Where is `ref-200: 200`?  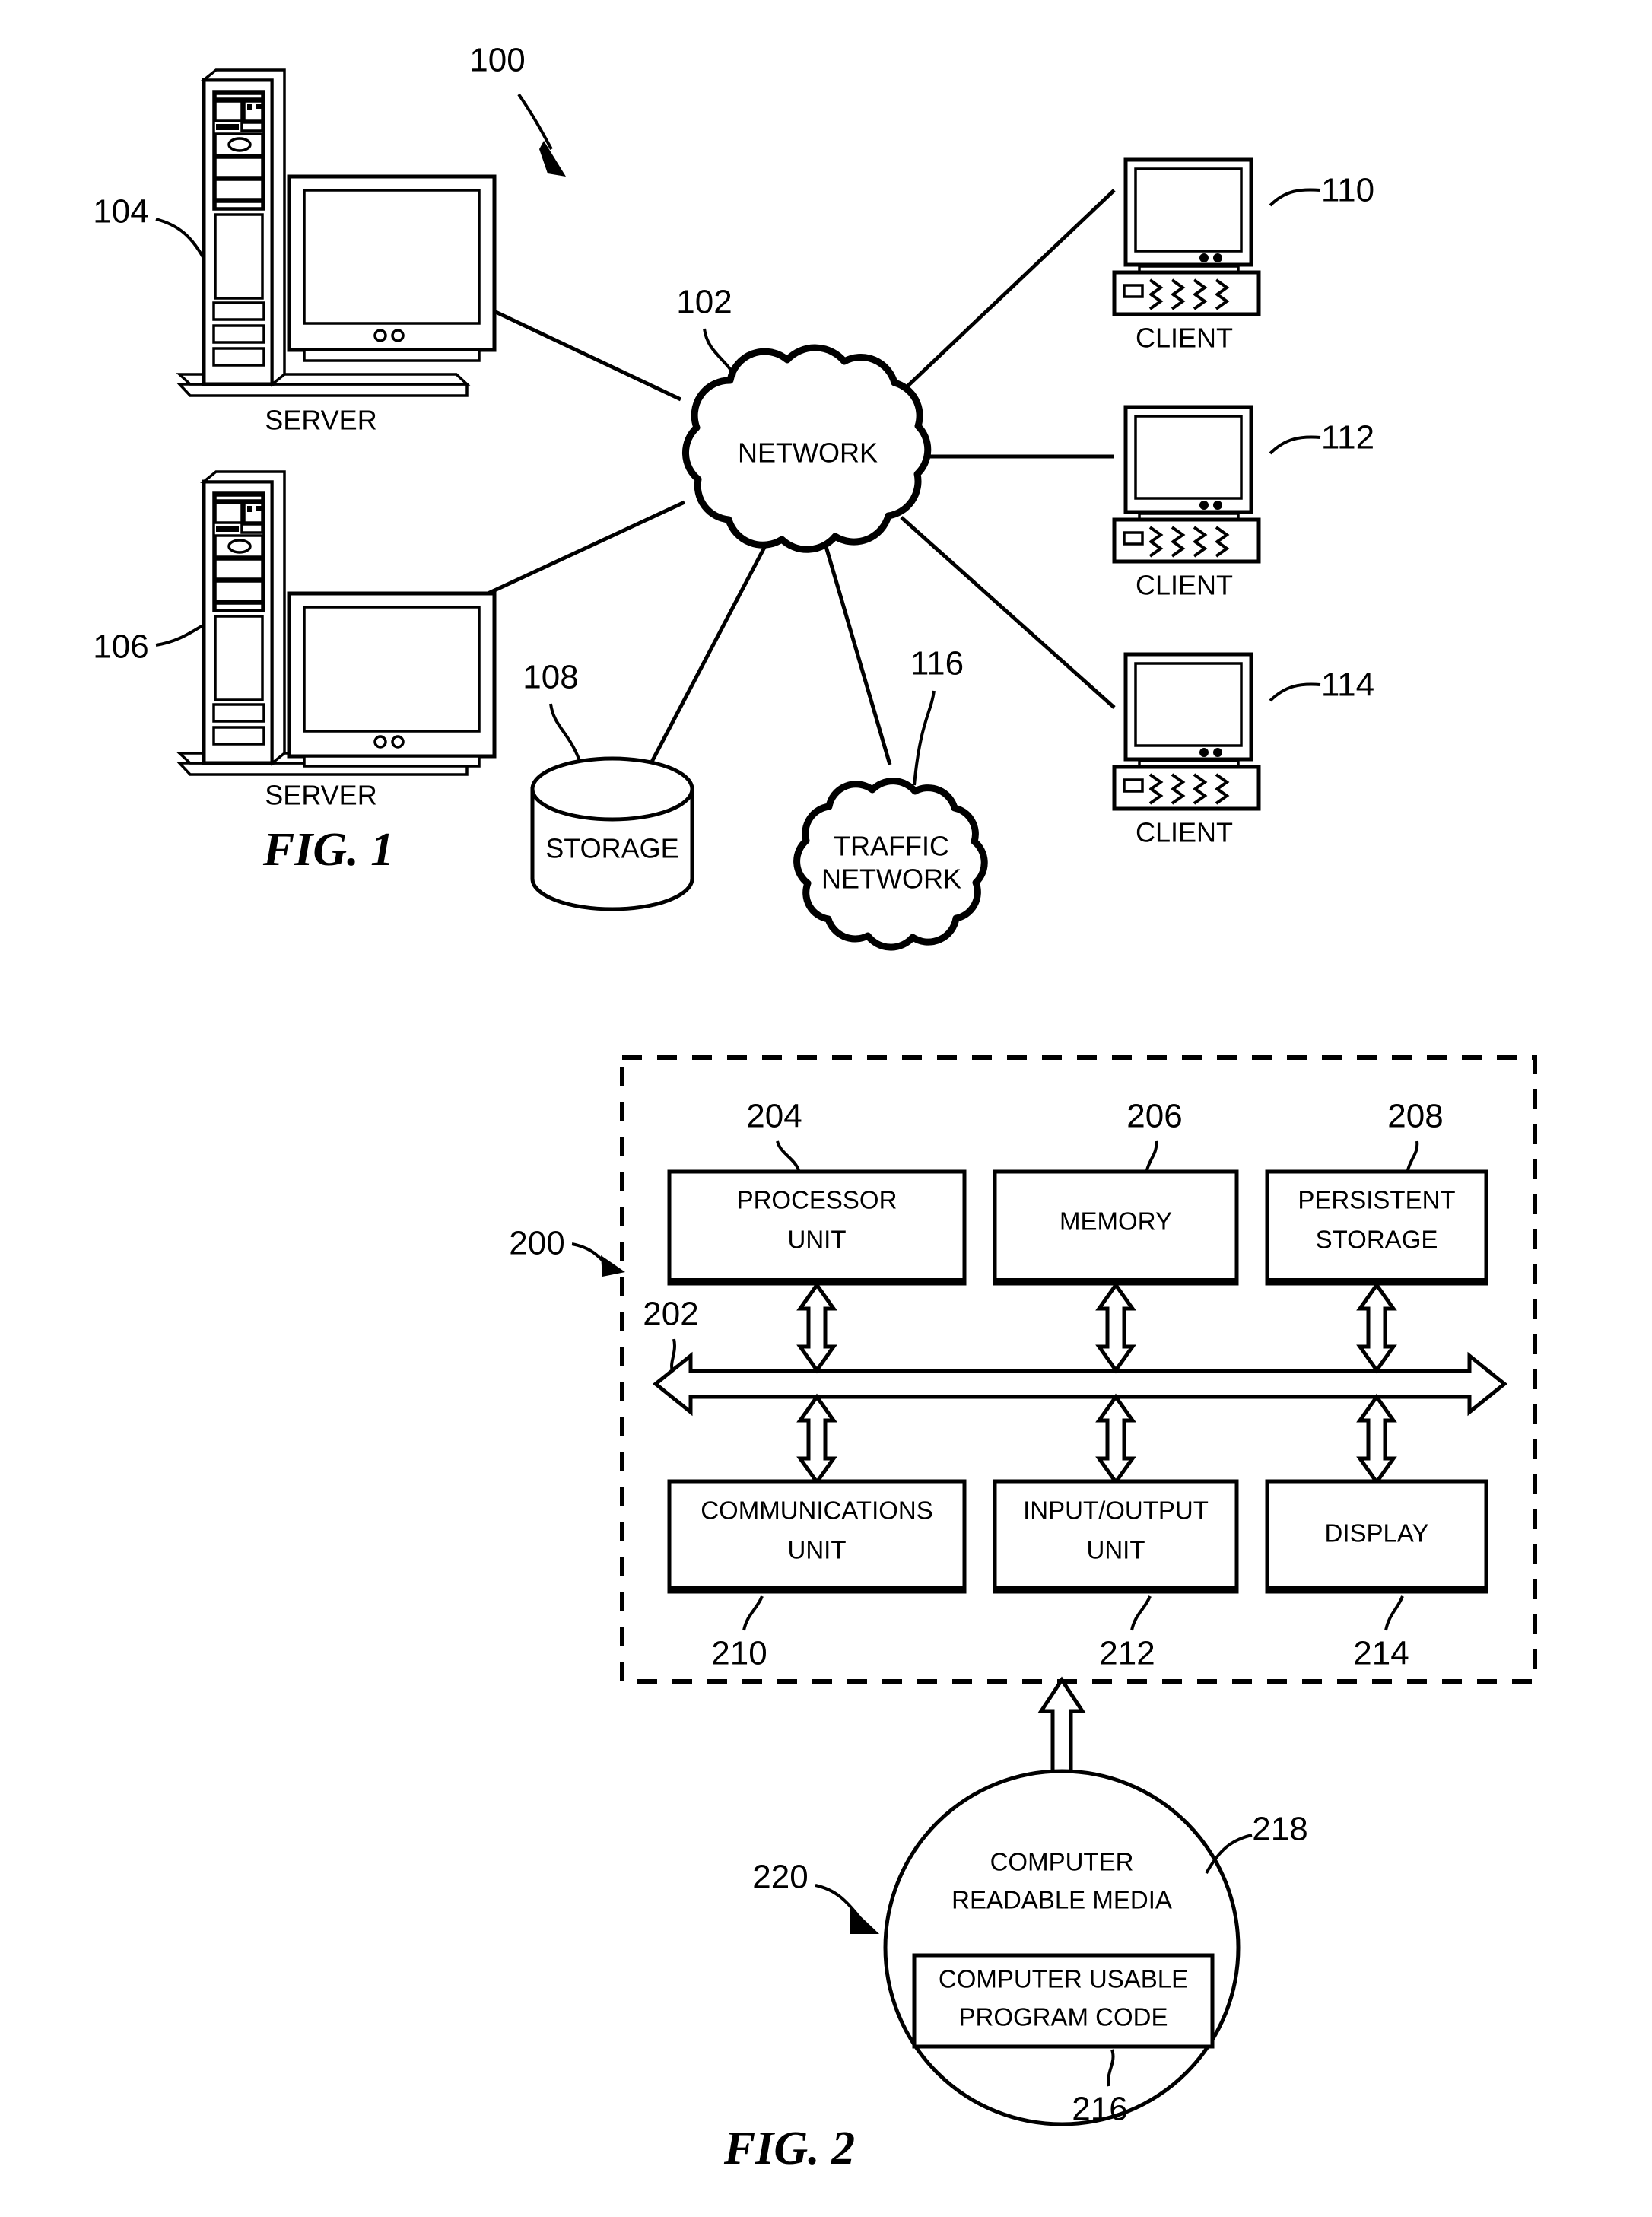 ref-200: 200 is located at coordinates (536, 1243).